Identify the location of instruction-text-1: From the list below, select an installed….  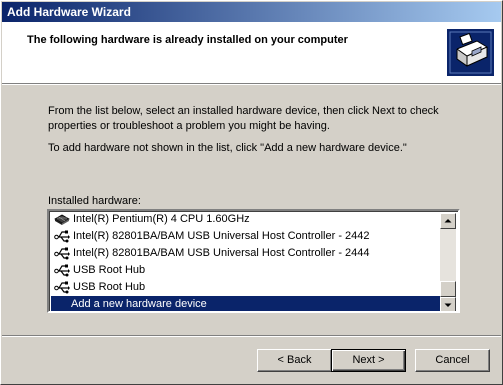
(243, 118).